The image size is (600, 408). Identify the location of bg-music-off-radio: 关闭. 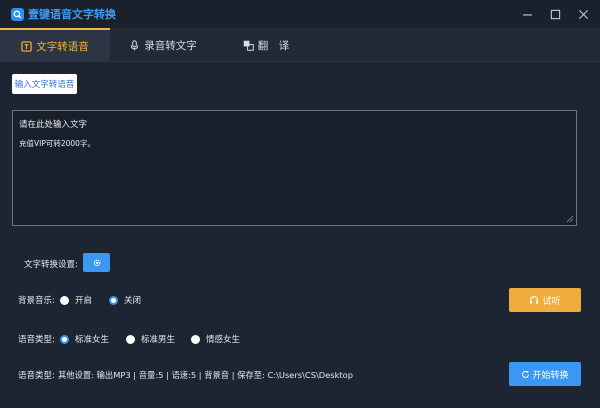
(125, 300).